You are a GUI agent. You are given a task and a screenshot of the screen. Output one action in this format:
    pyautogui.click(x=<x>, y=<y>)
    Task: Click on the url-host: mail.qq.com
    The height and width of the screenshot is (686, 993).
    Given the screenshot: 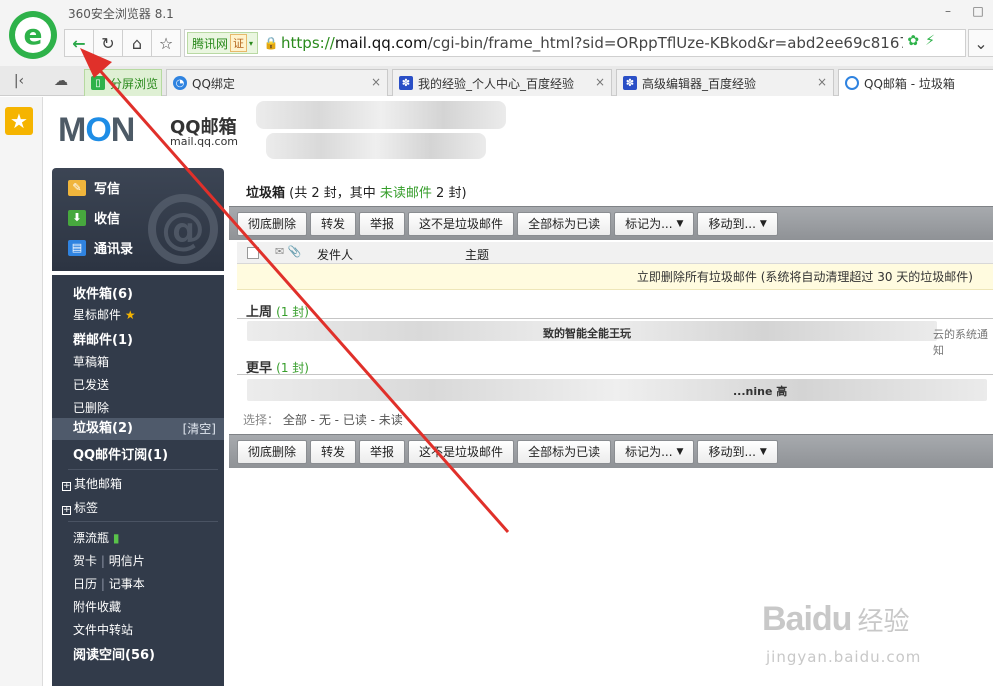 What is the action you would take?
    pyautogui.click(x=381, y=43)
    